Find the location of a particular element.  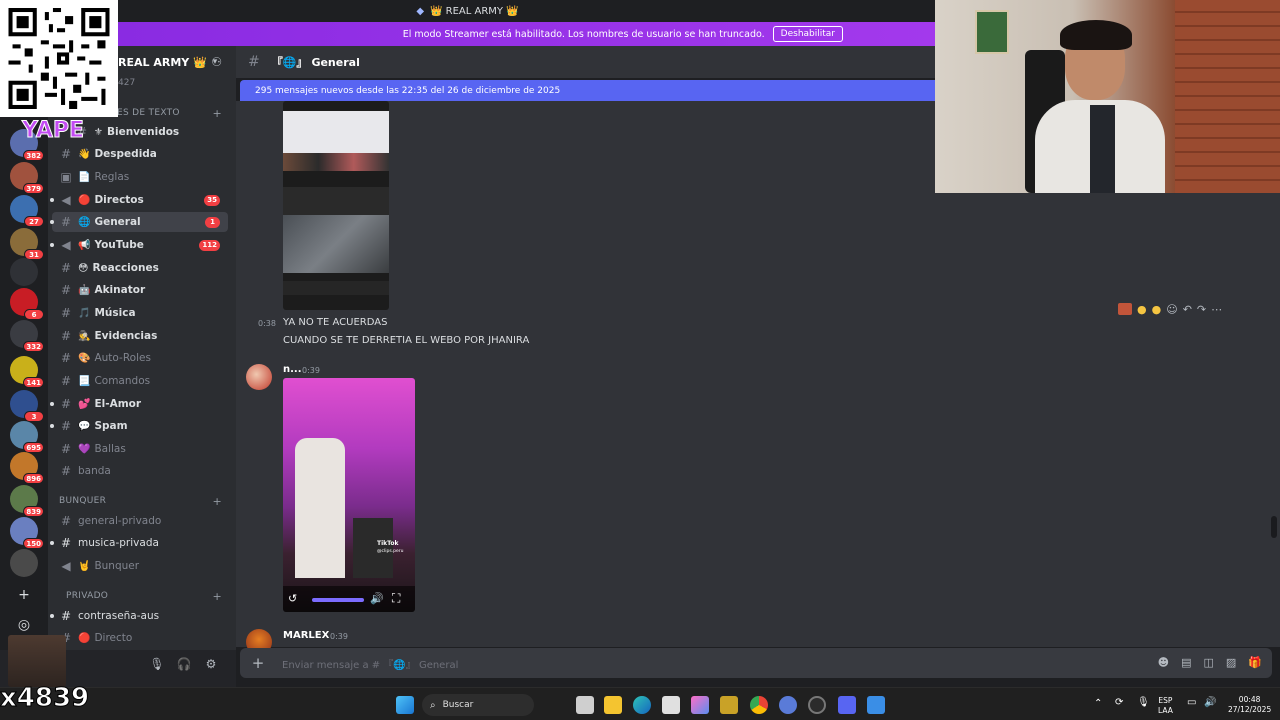

video-attachment: TikTok @clips.peru ↺ 🔊 ⛶ is located at coordinates (349, 495).